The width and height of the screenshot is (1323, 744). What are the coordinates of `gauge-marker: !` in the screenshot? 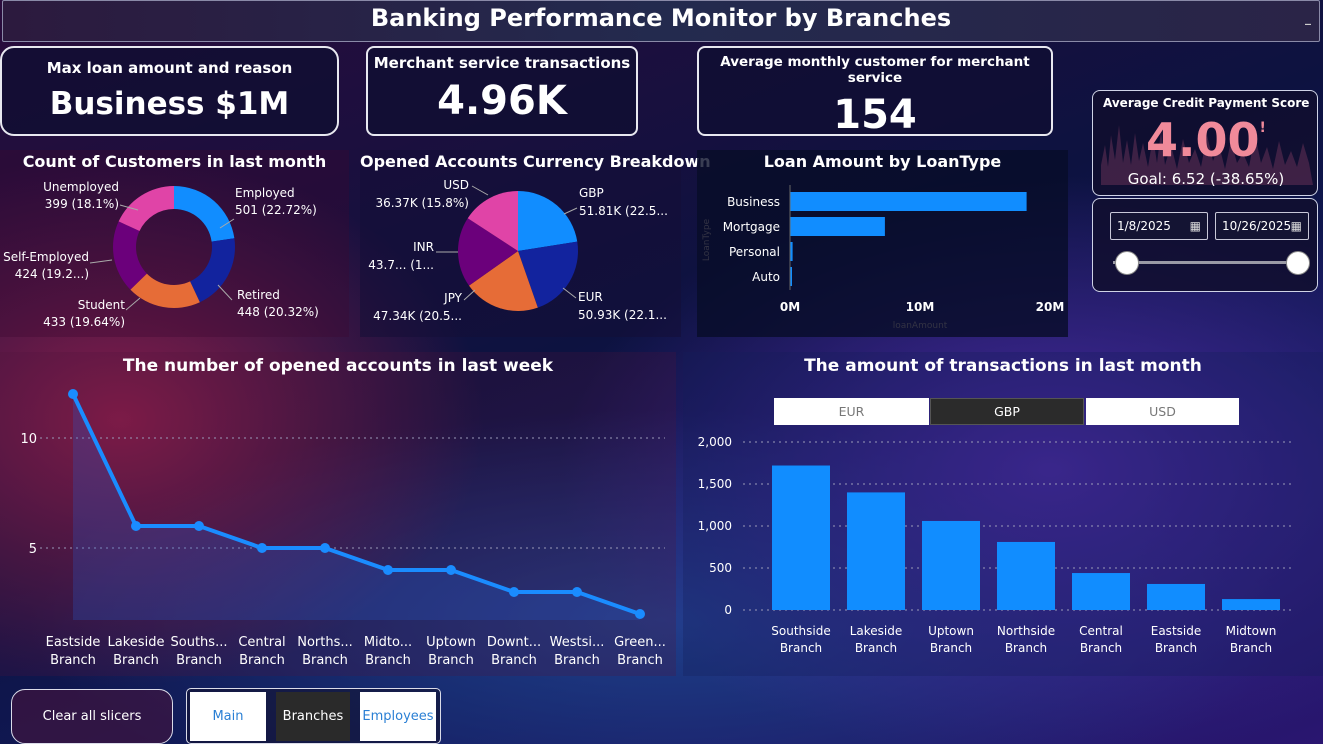 It's located at (1262, 128).